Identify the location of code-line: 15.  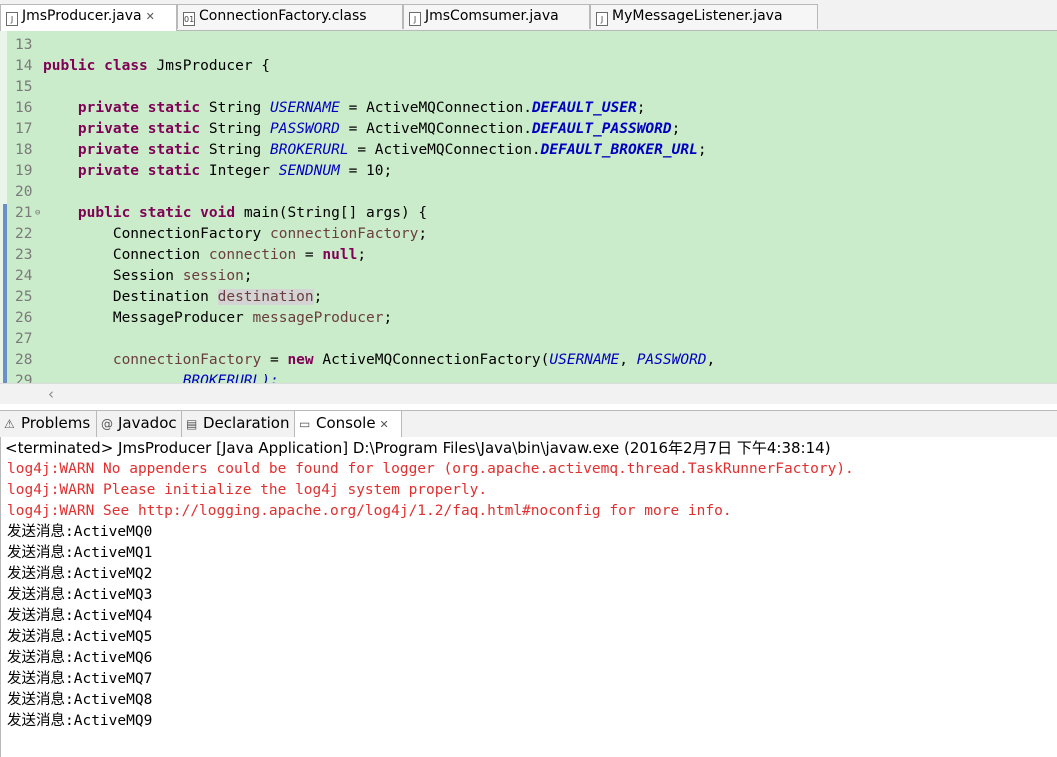
(24, 87).